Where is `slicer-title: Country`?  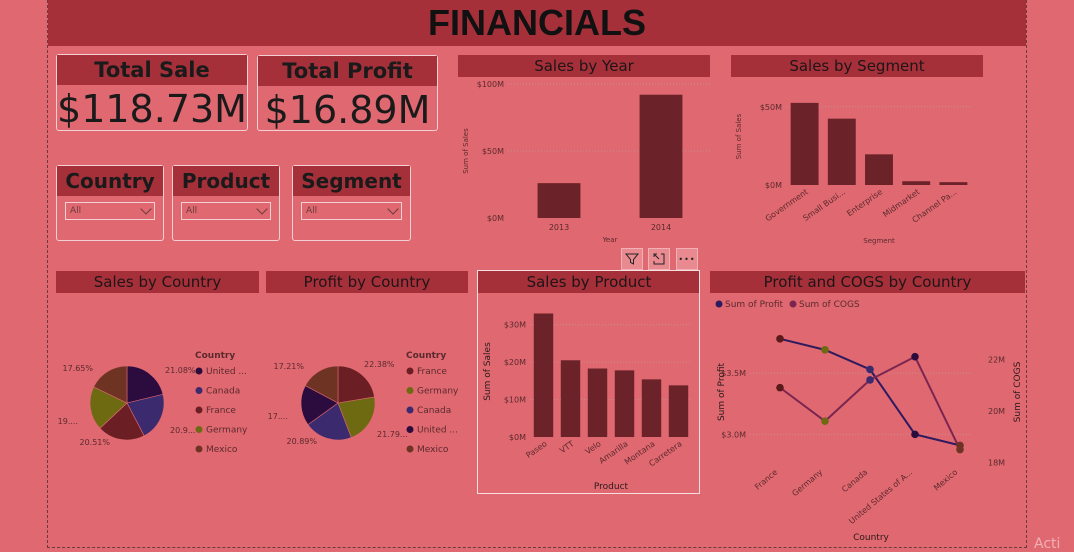 slicer-title: Country is located at coordinates (110, 181).